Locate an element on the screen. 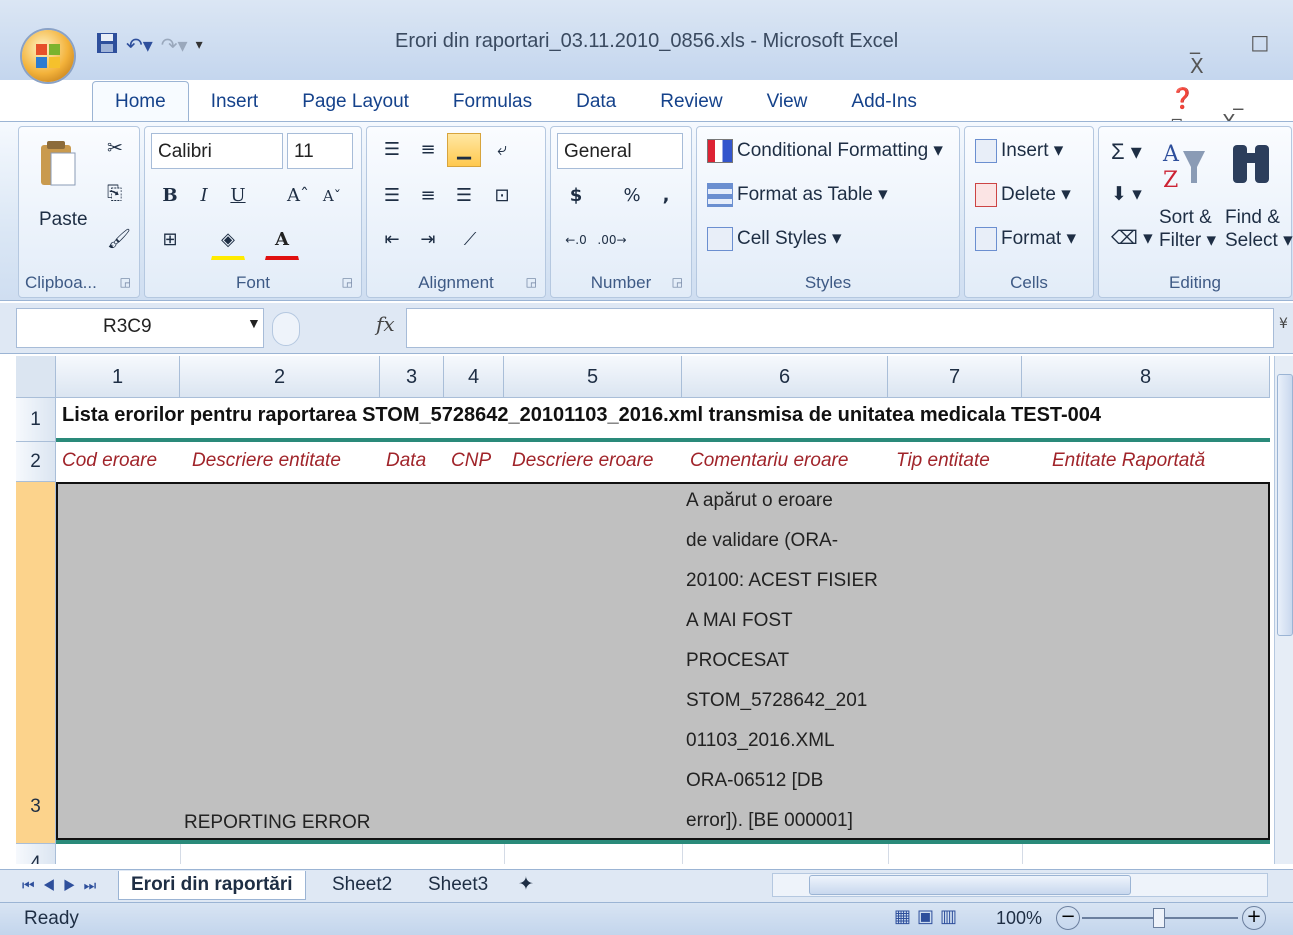 The width and height of the screenshot is (1293, 935). name-box-dropdown-icon: ▼ is located at coordinates (254, 323).